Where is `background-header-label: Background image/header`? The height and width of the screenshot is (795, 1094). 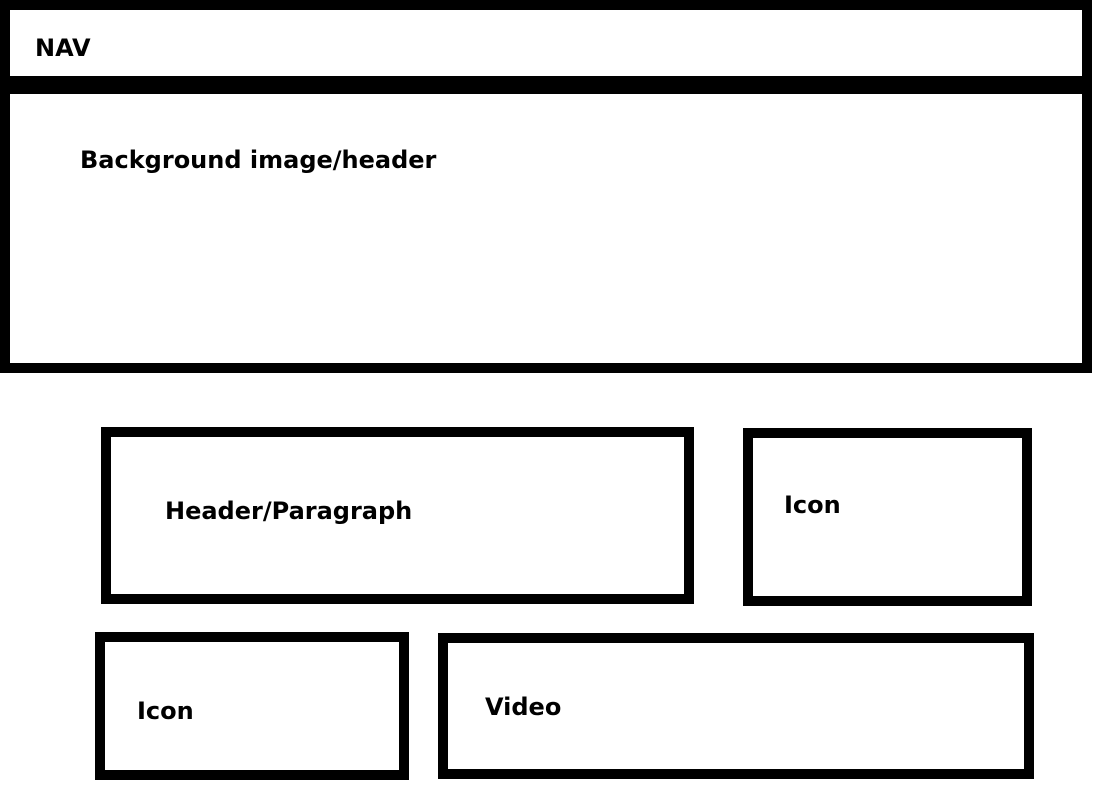
background-header-label: Background image/header is located at coordinates (258, 160).